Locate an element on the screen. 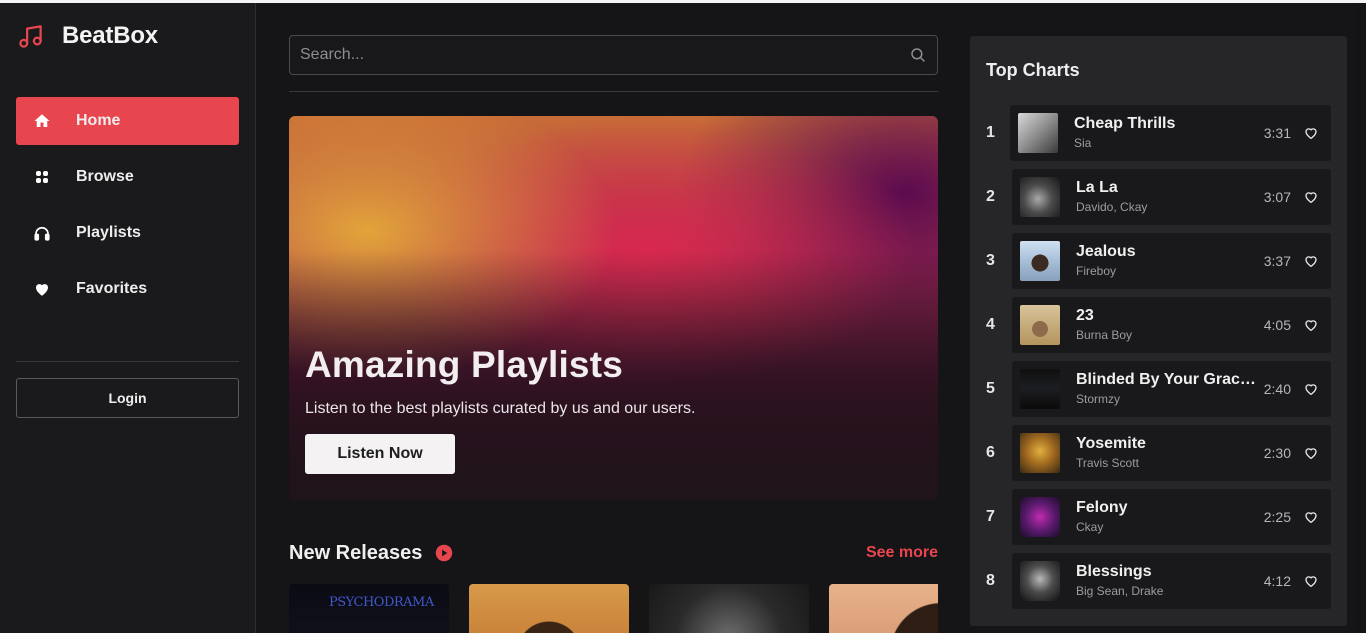  track-title: Cheap Thrills is located at coordinates (1125, 123).